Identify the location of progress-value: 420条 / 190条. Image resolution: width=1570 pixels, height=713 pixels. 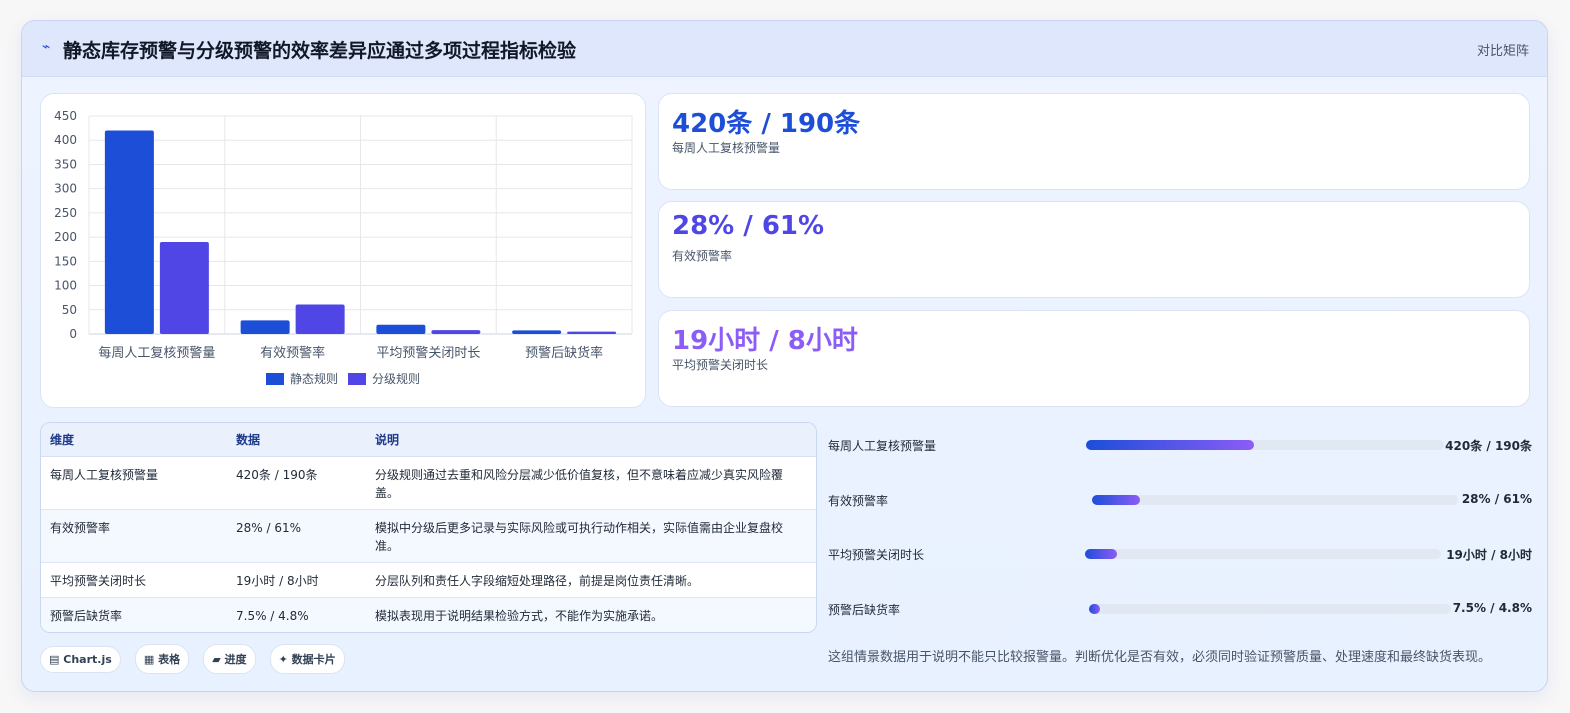
(1488, 446).